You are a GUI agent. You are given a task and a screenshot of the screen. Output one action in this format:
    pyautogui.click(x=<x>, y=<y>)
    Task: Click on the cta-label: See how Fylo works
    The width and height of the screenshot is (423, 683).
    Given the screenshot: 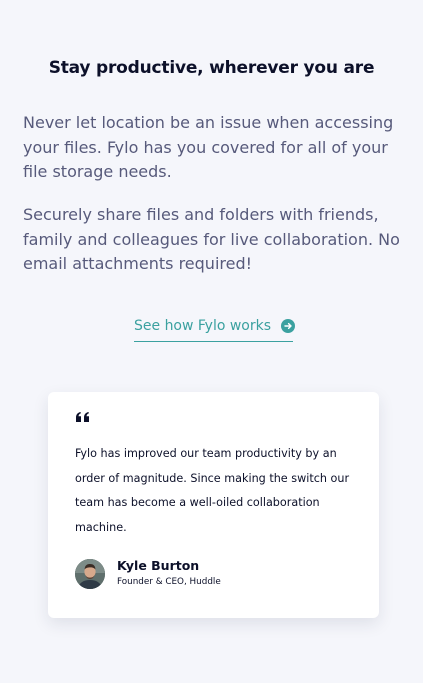 What is the action you would take?
    pyautogui.click(x=203, y=326)
    